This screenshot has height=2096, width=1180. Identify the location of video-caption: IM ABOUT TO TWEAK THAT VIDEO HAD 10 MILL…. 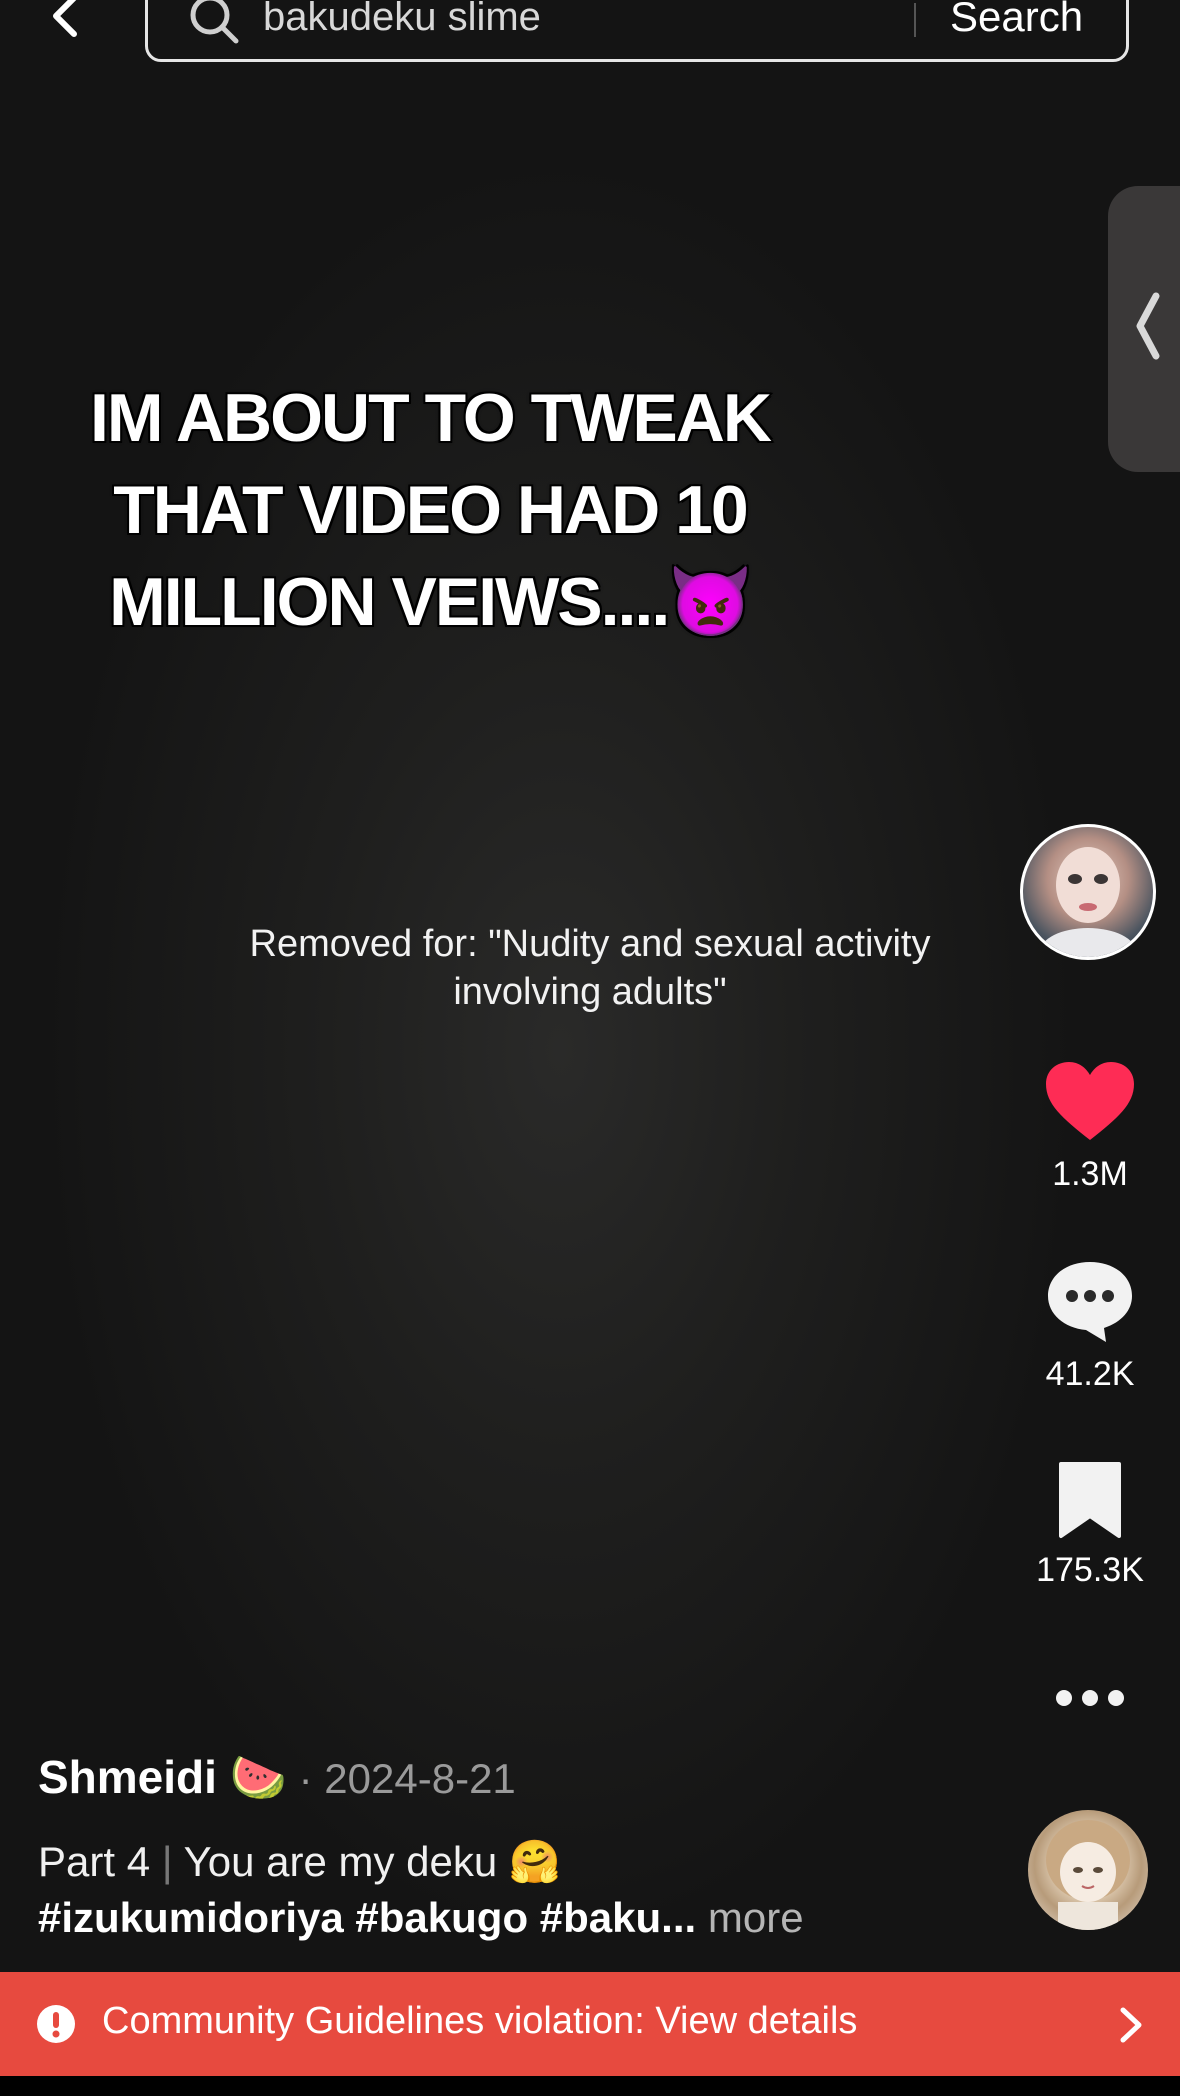
(430, 510).